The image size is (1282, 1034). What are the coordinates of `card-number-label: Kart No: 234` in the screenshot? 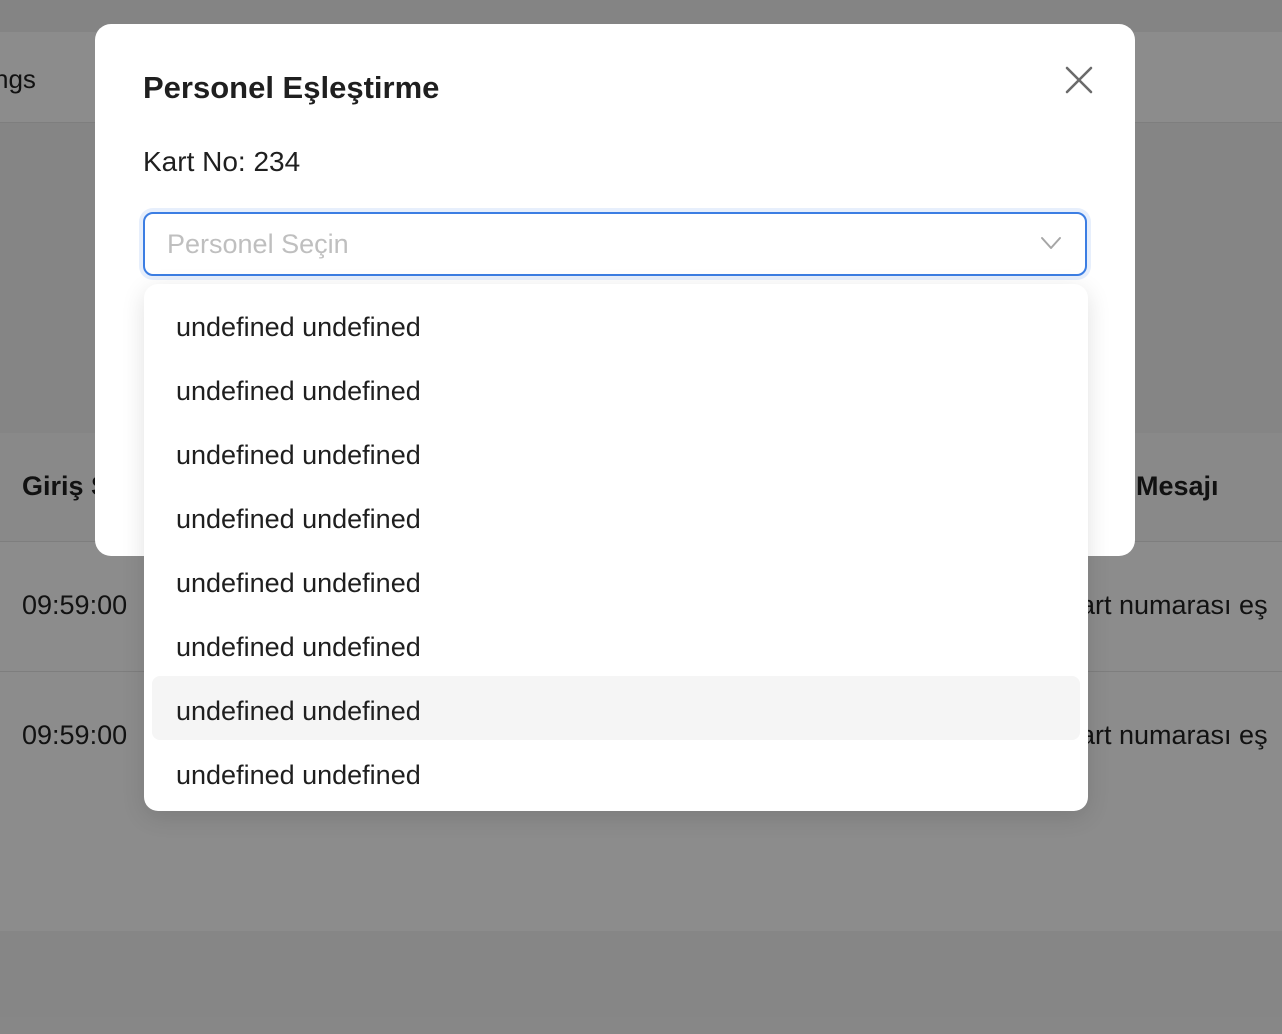 It's located at (222, 161).